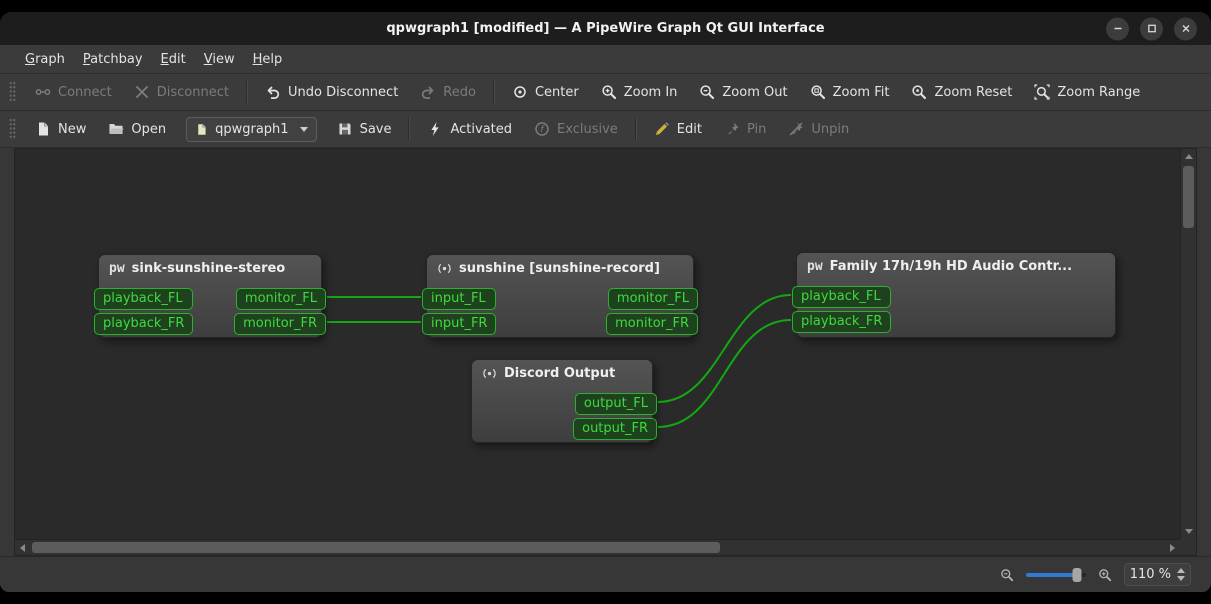  I want to click on zoom-fit-label: Zoom Fit, so click(861, 92).